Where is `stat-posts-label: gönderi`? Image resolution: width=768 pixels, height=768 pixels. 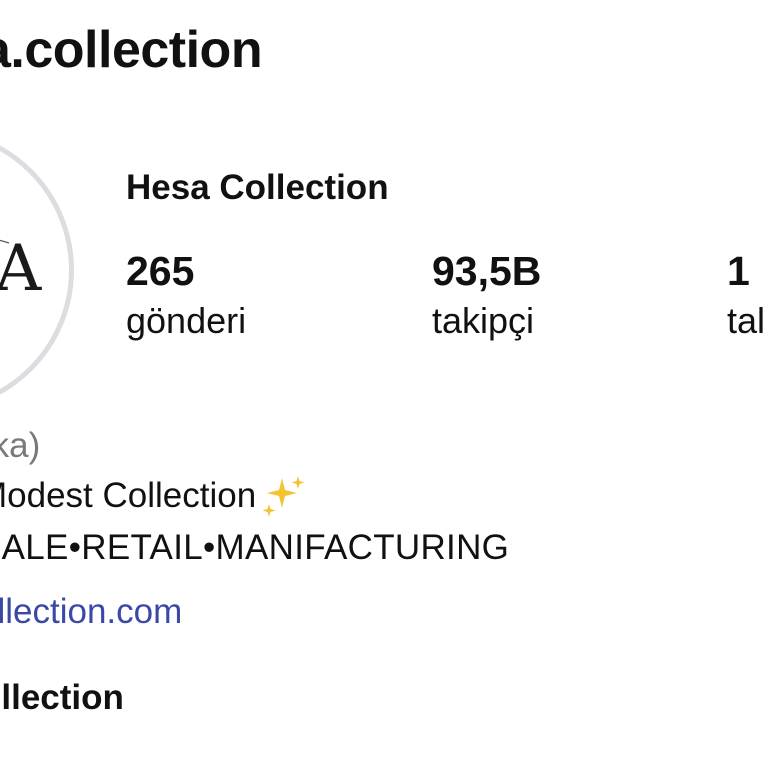
stat-posts-label: gönderi is located at coordinates (186, 320).